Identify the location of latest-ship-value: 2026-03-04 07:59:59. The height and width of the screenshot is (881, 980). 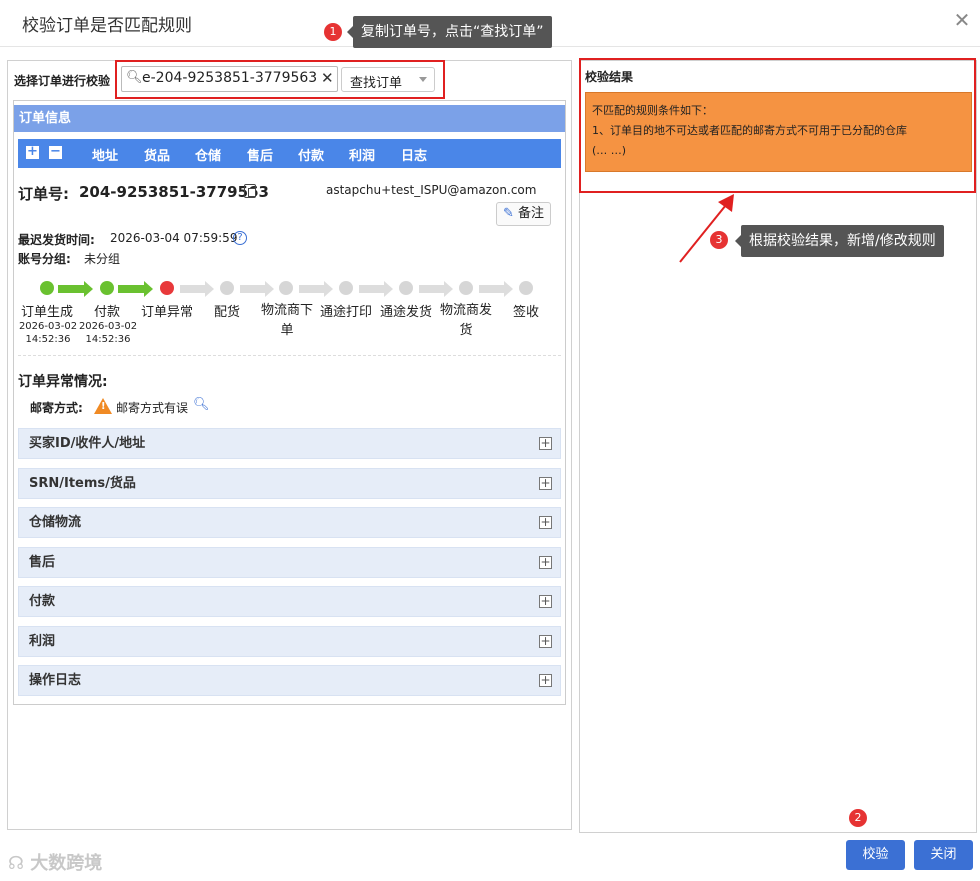
(174, 238).